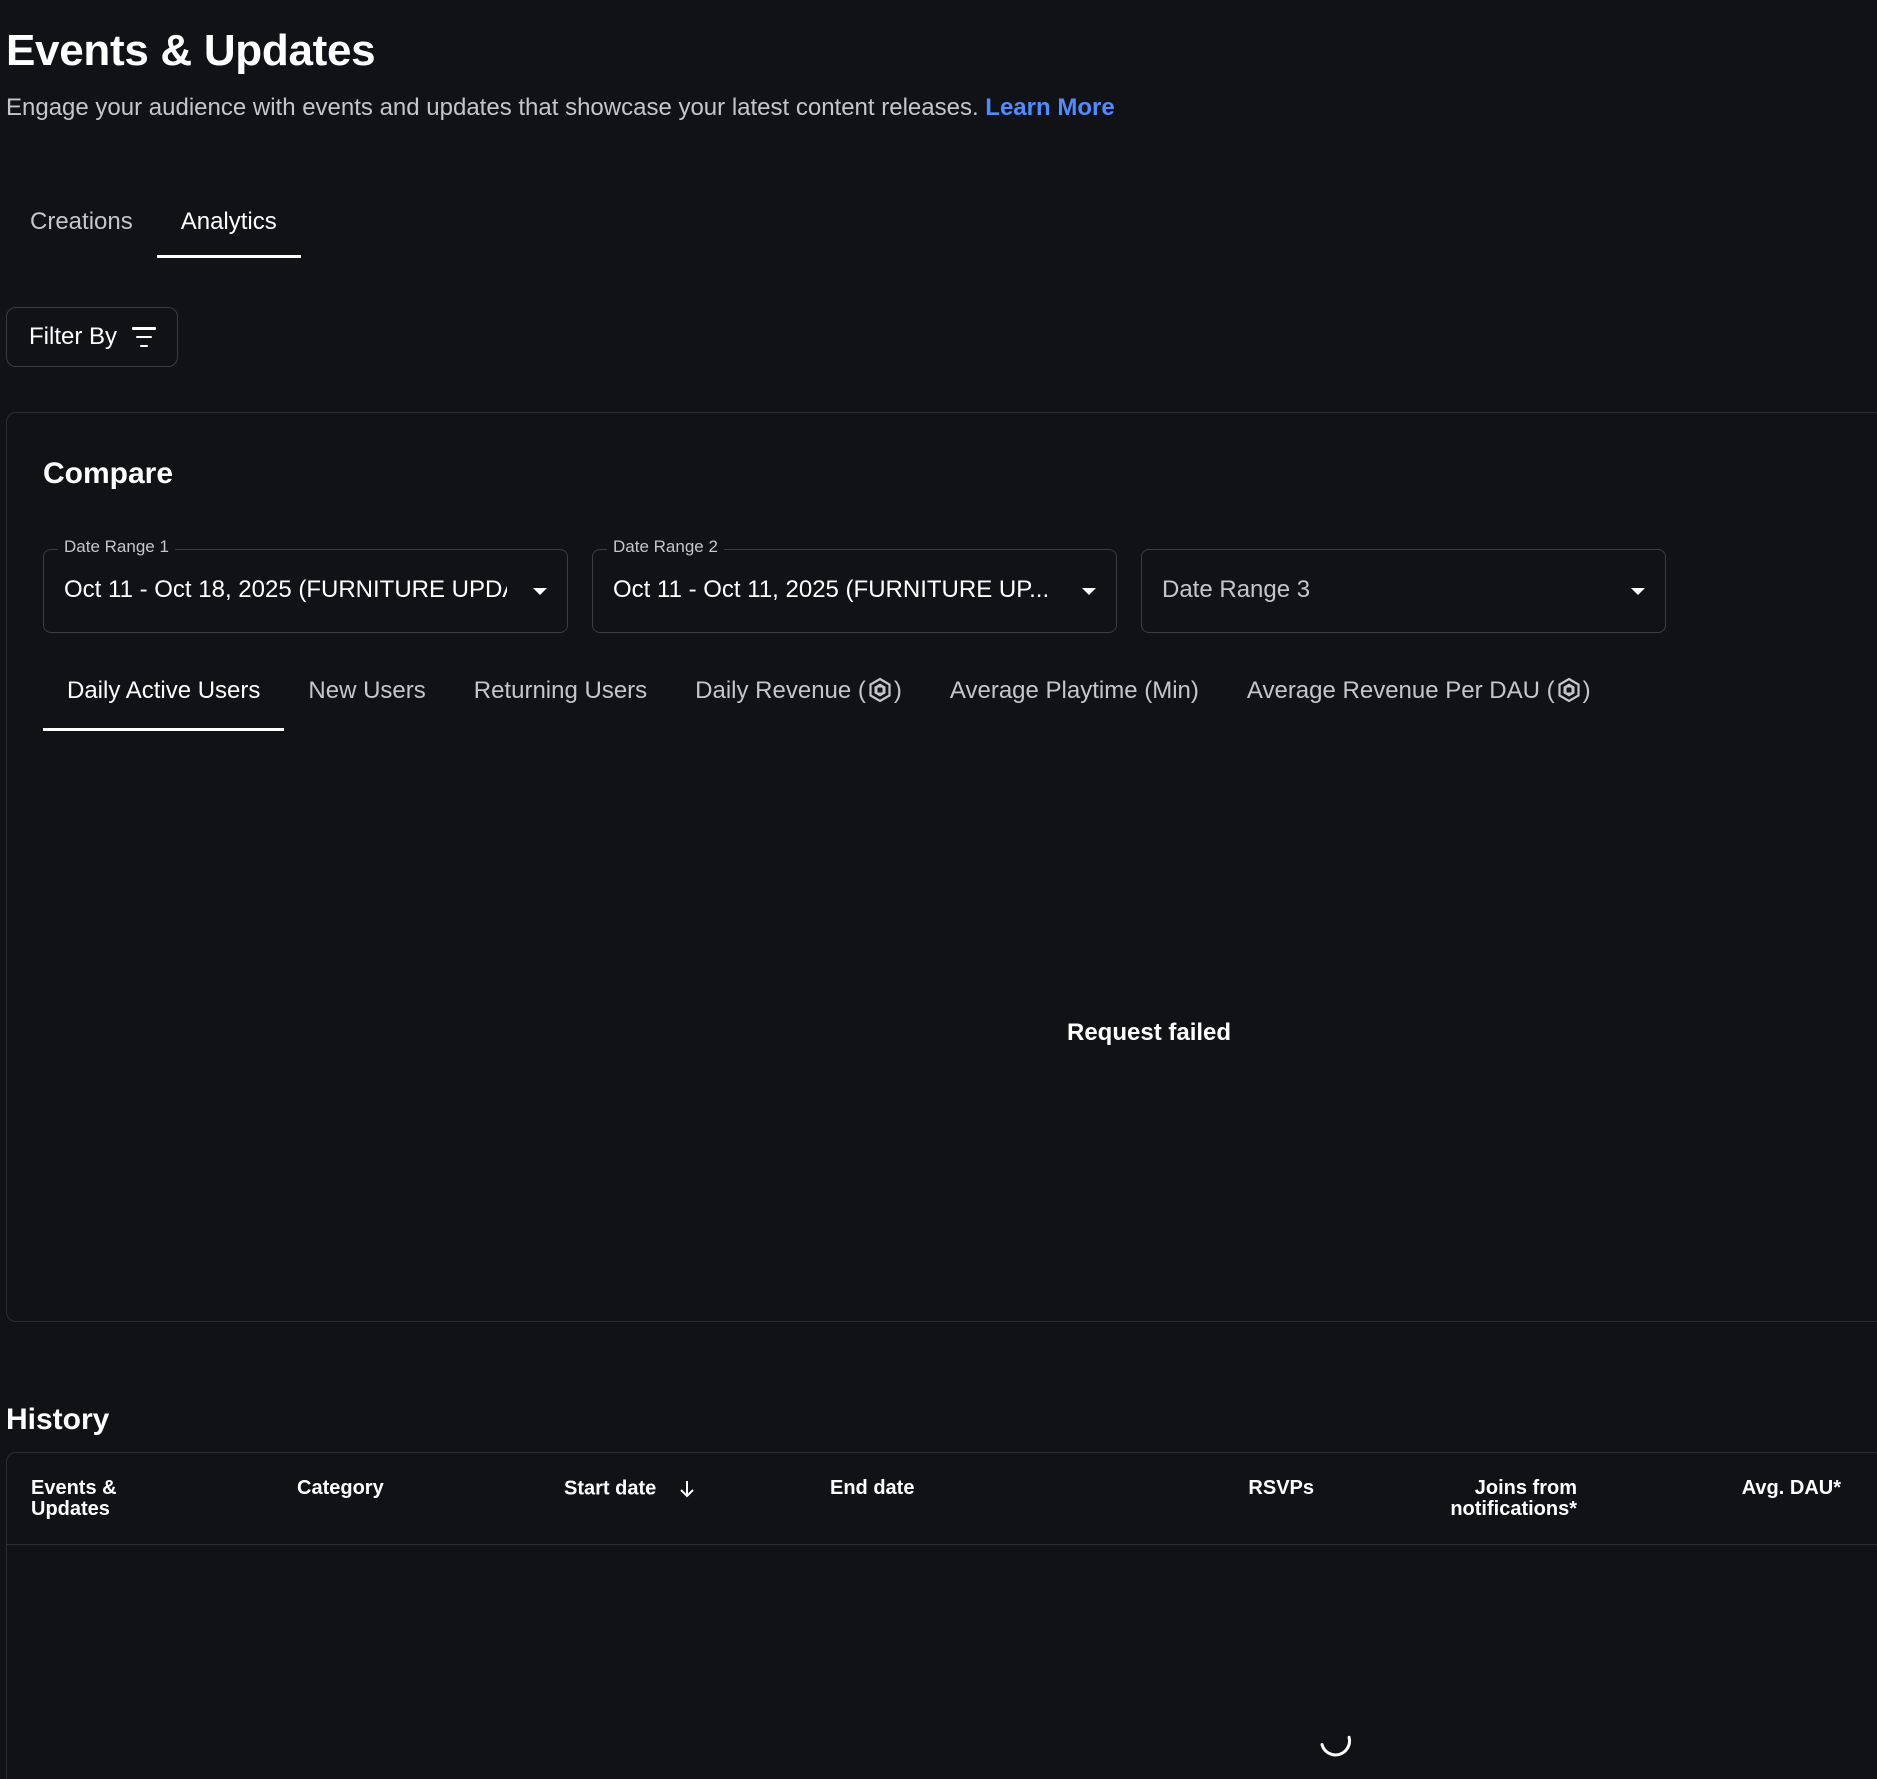 The height and width of the screenshot is (1779, 1877). Describe the element at coordinates (1400, 690) in the screenshot. I see `tab-label: Average Revenue Per DAU (` at that location.